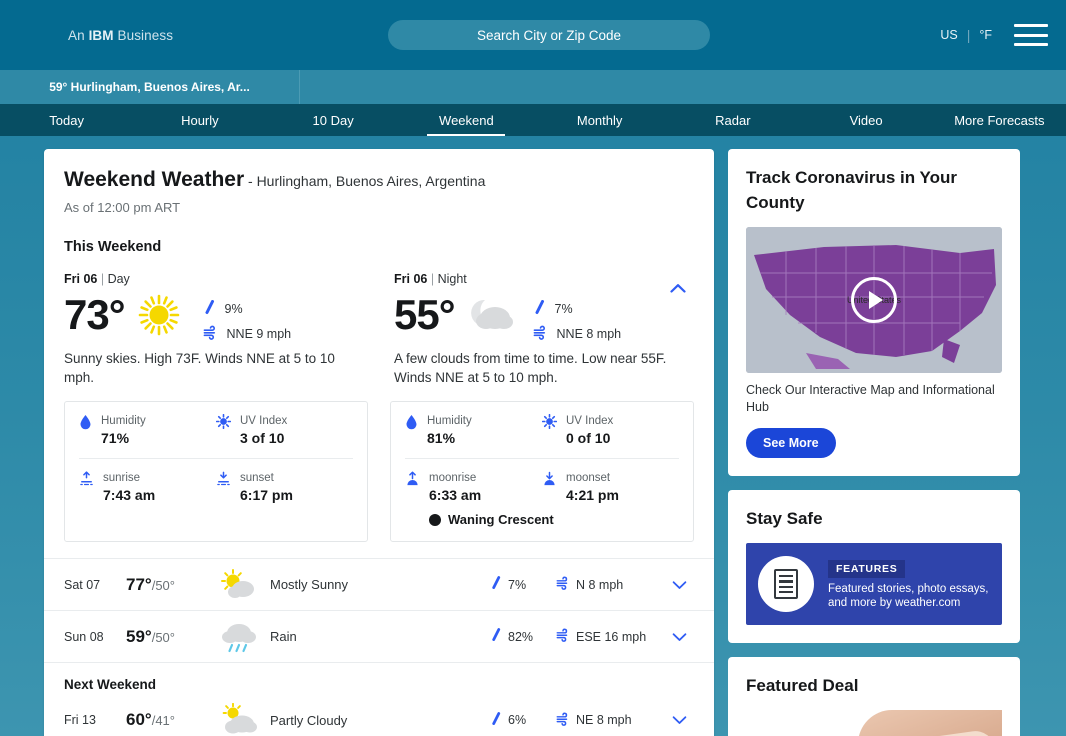 The height and width of the screenshot is (736, 1066). What do you see at coordinates (432, 279) in the screenshot?
I see `night-pipe: |` at bounding box center [432, 279].